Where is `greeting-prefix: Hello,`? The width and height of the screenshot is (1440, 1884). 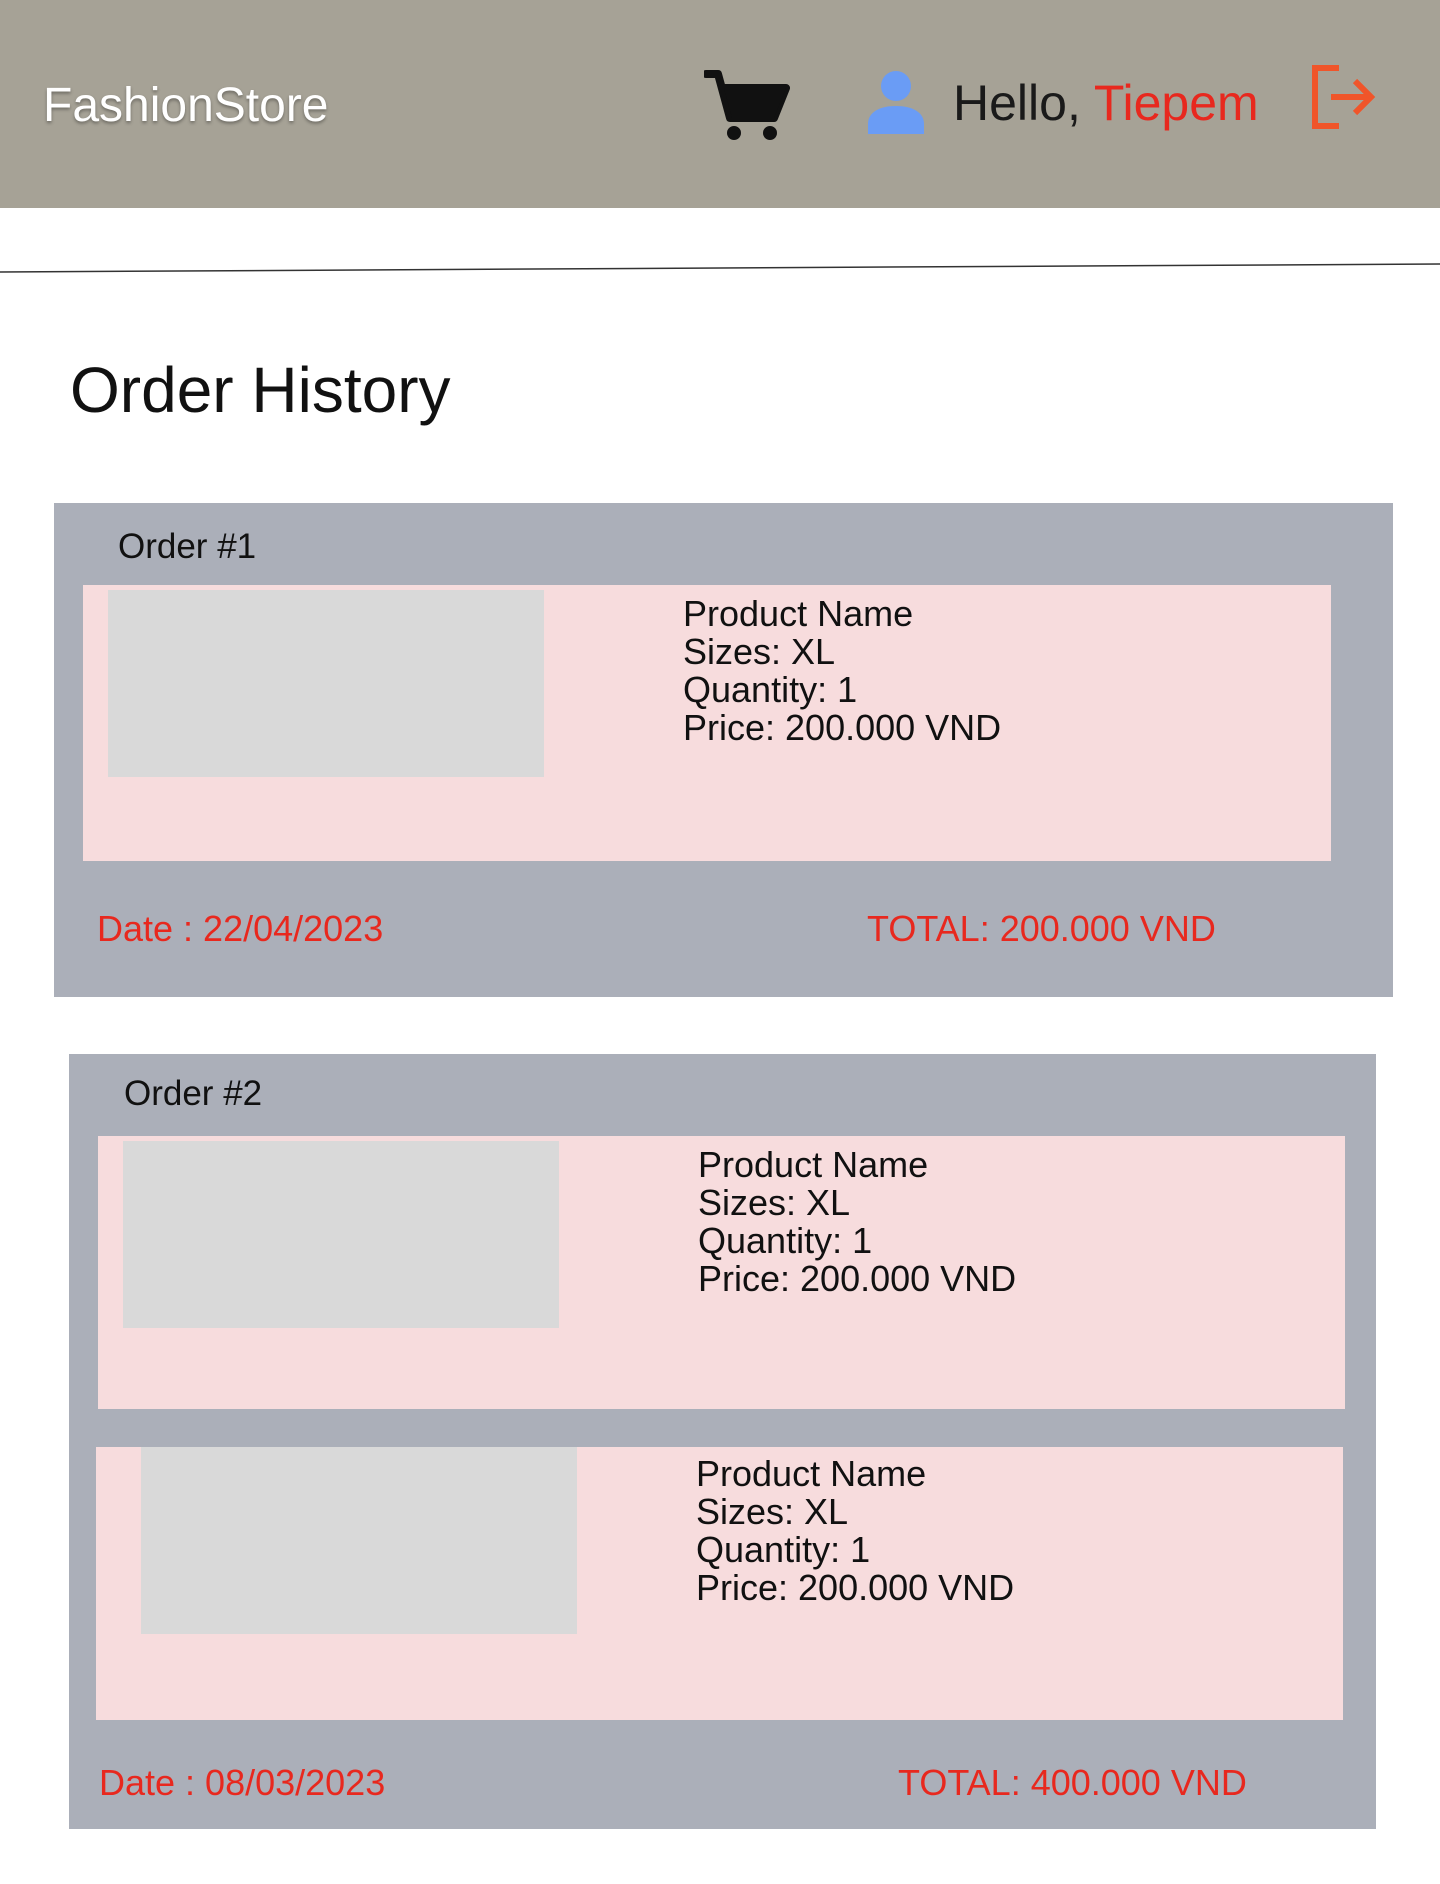
greeting-prefix: Hello, is located at coordinates (1023, 103).